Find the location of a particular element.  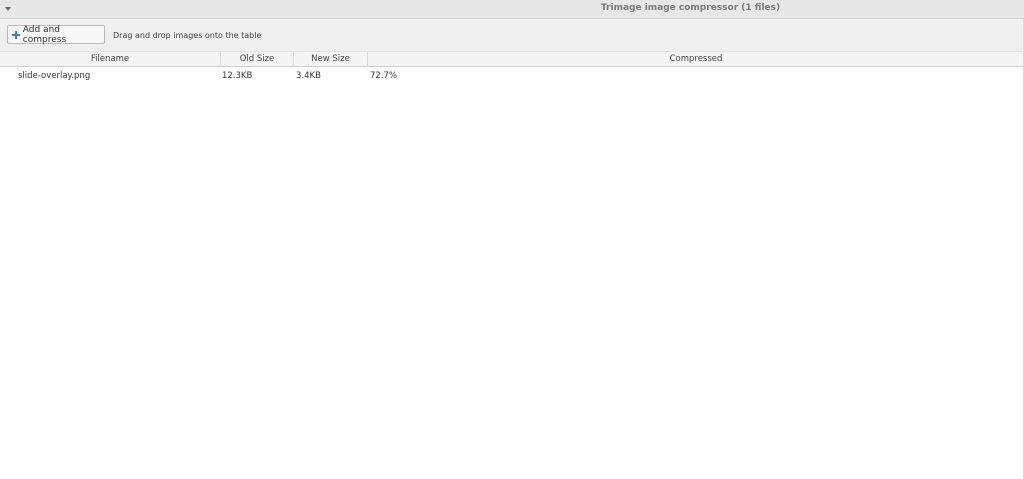

table-header: Filename Old Size New Size Compressed is located at coordinates (512, 59).